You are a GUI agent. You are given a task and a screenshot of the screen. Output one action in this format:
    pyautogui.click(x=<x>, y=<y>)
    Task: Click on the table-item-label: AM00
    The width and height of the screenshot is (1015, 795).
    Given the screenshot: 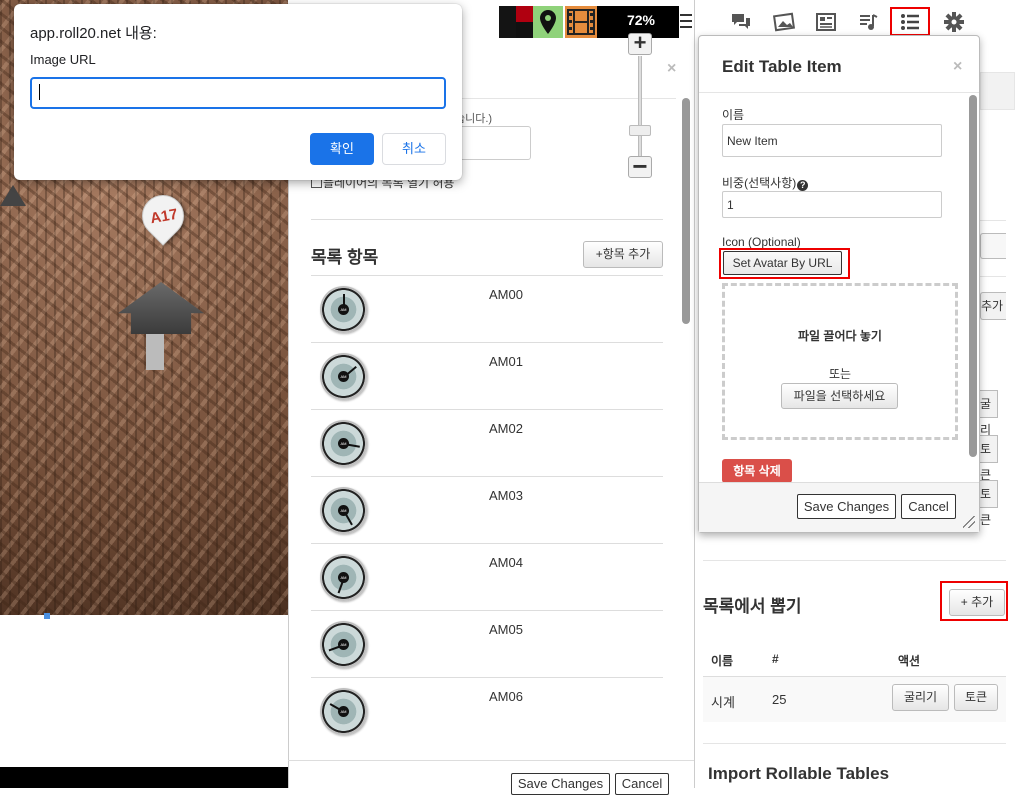 What is the action you would take?
    pyautogui.click(x=506, y=294)
    